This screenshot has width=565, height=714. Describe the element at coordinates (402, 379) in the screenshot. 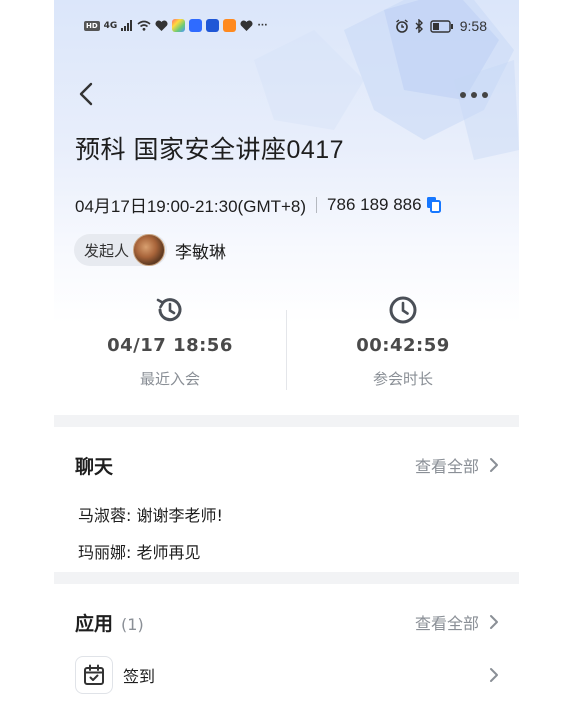

I see `stat-label: 参会时长` at that location.